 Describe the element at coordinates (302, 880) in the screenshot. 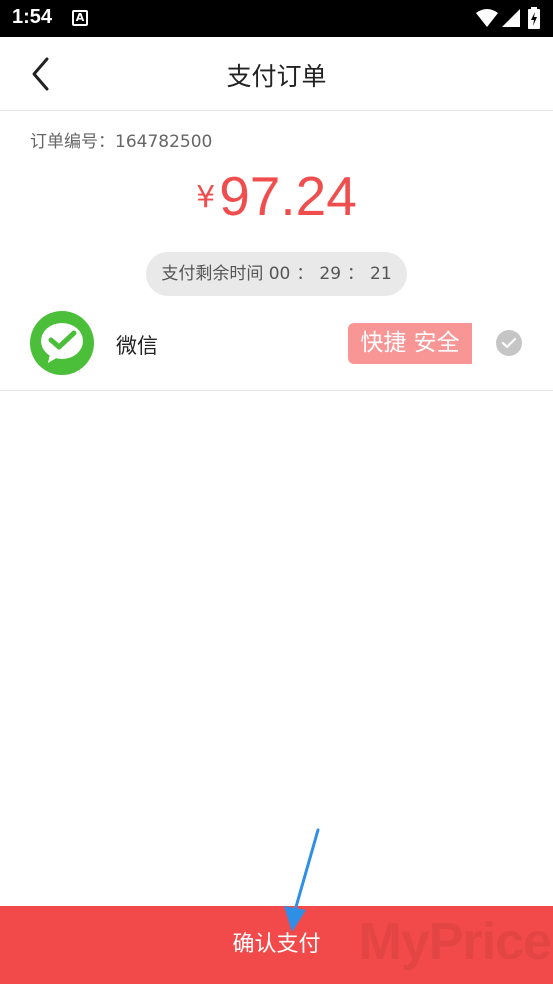

I see `annotation-arrow-icon` at that location.